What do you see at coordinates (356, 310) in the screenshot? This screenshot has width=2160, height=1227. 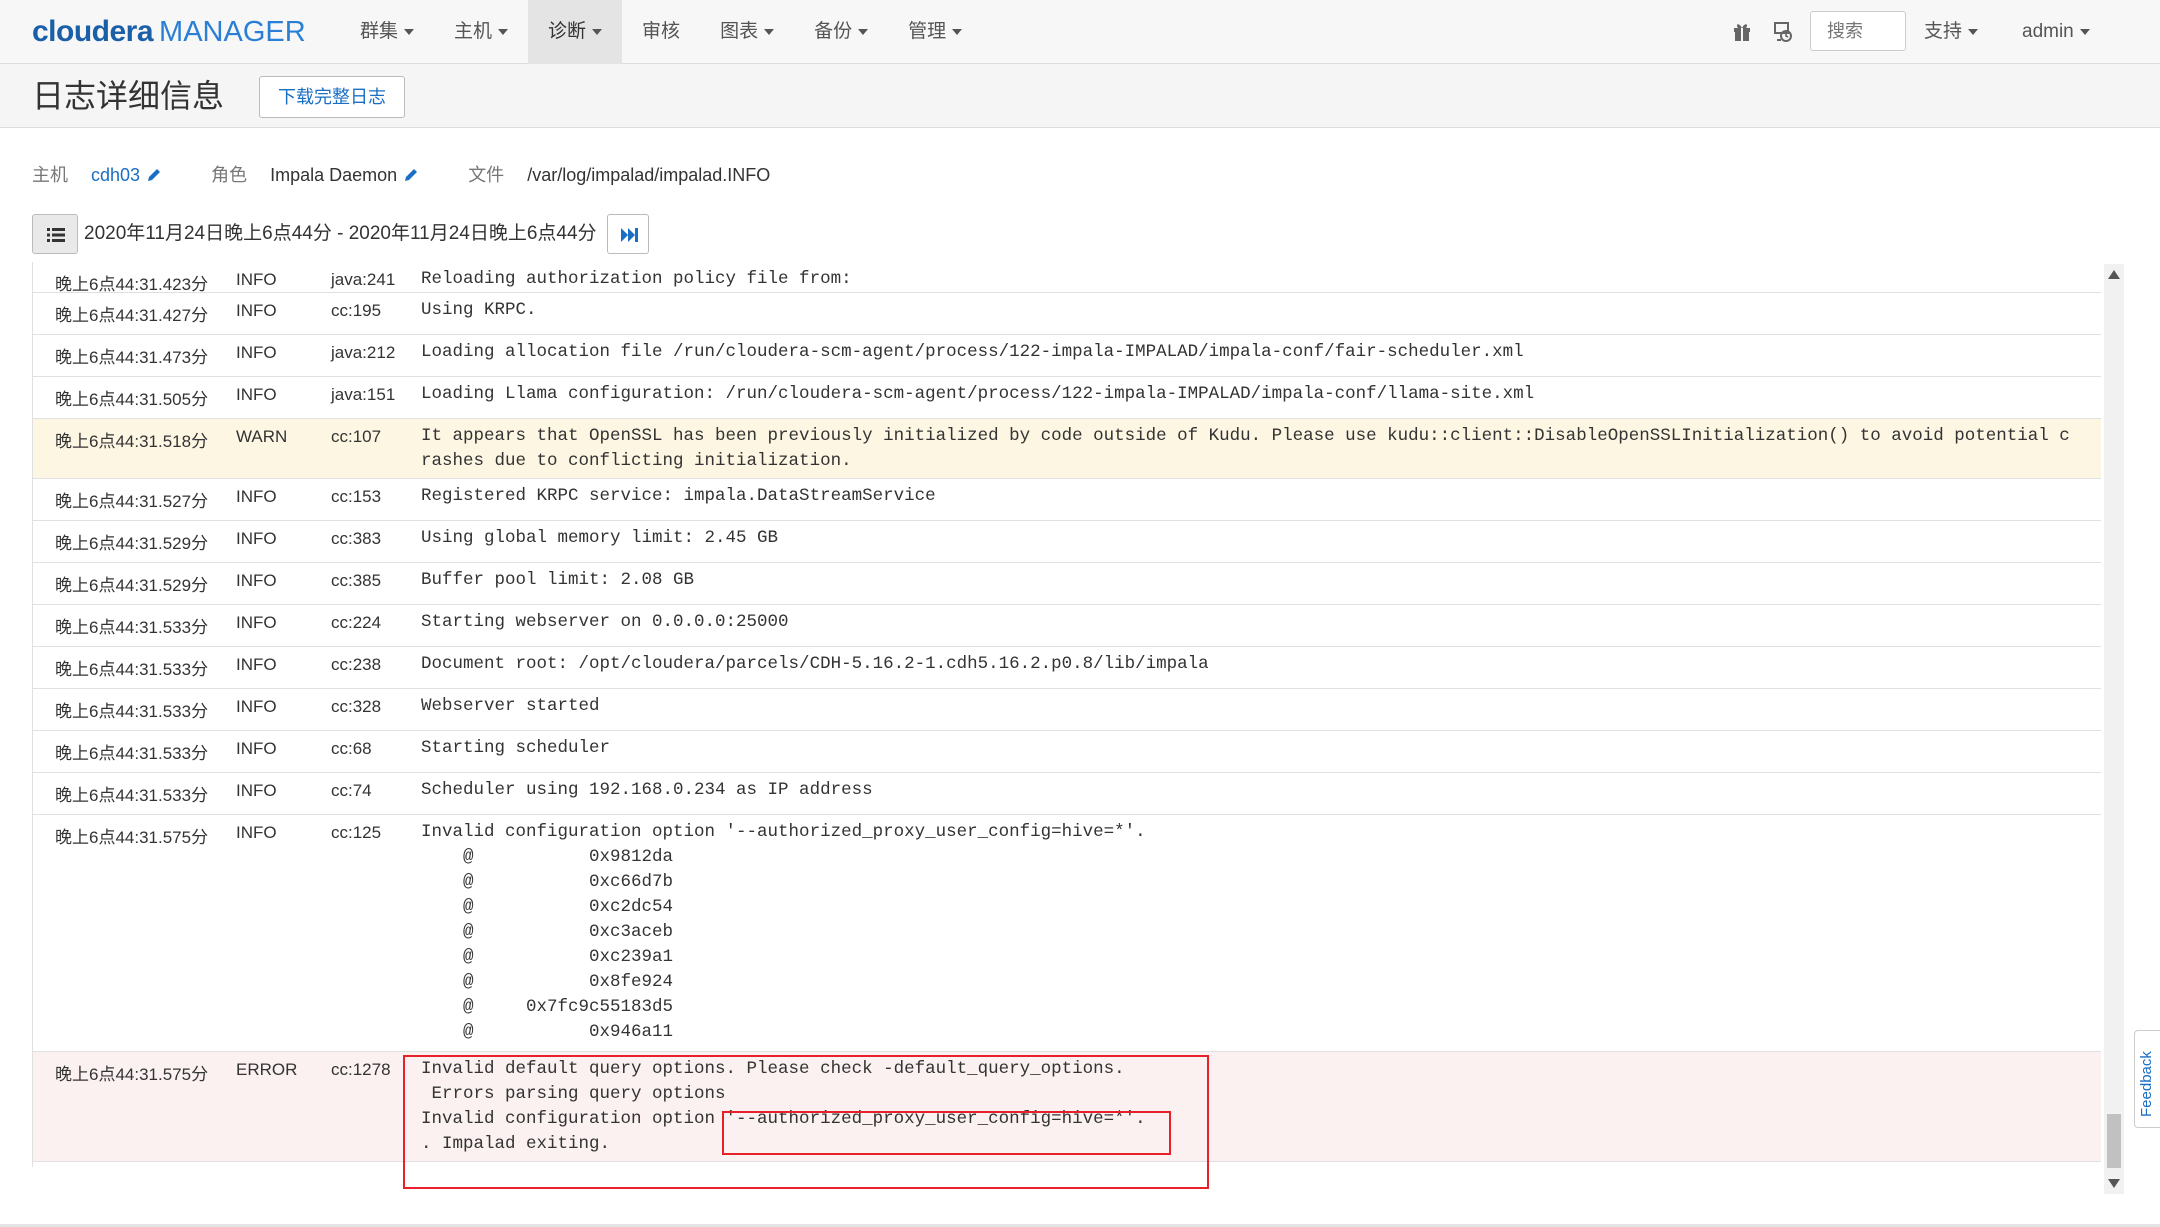 I see `log-source: cc:195` at bounding box center [356, 310].